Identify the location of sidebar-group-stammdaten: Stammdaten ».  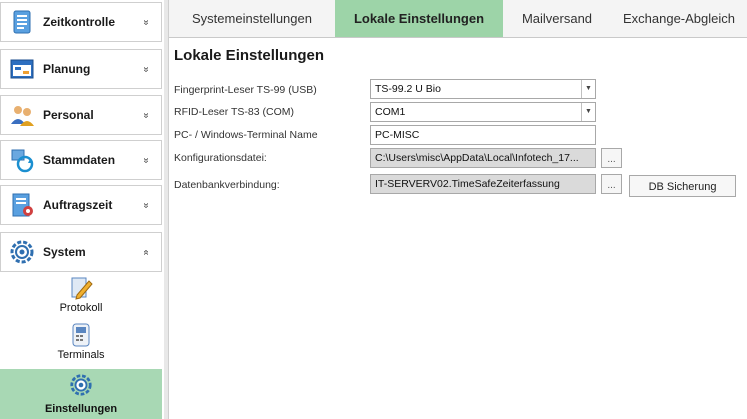
(81, 160).